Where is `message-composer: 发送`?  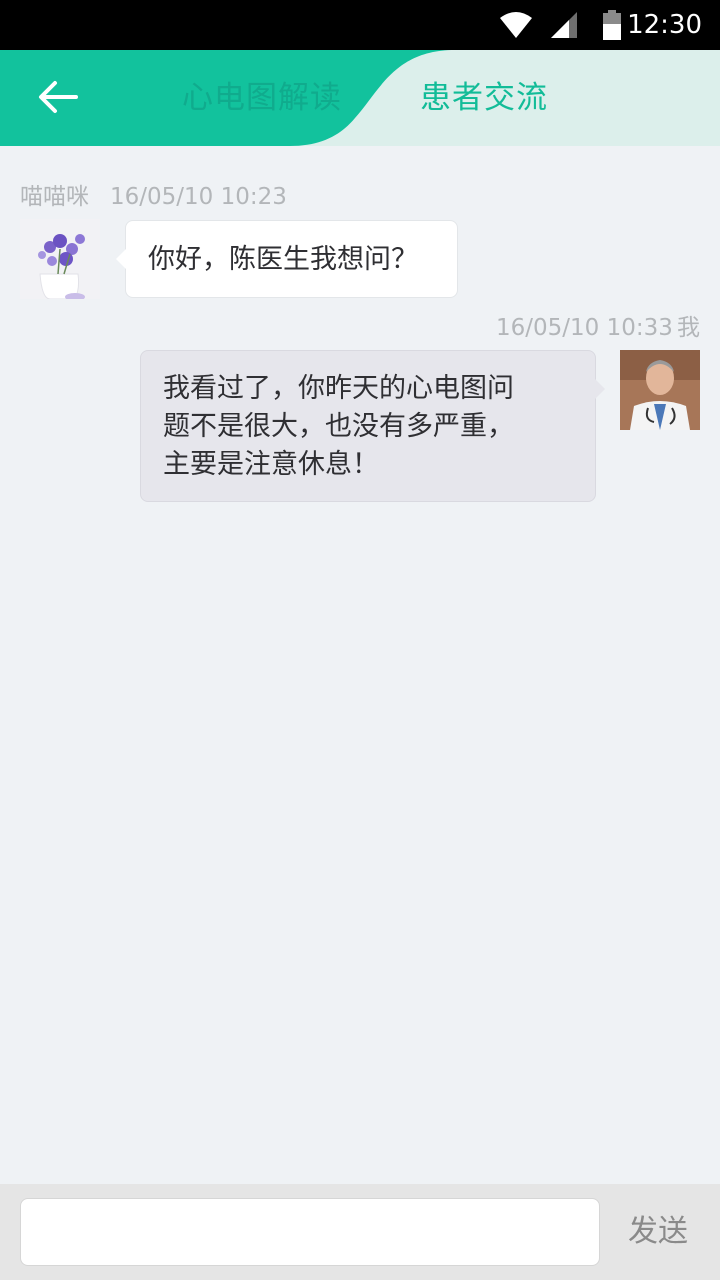
message-composer: 发送 is located at coordinates (360, 1232).